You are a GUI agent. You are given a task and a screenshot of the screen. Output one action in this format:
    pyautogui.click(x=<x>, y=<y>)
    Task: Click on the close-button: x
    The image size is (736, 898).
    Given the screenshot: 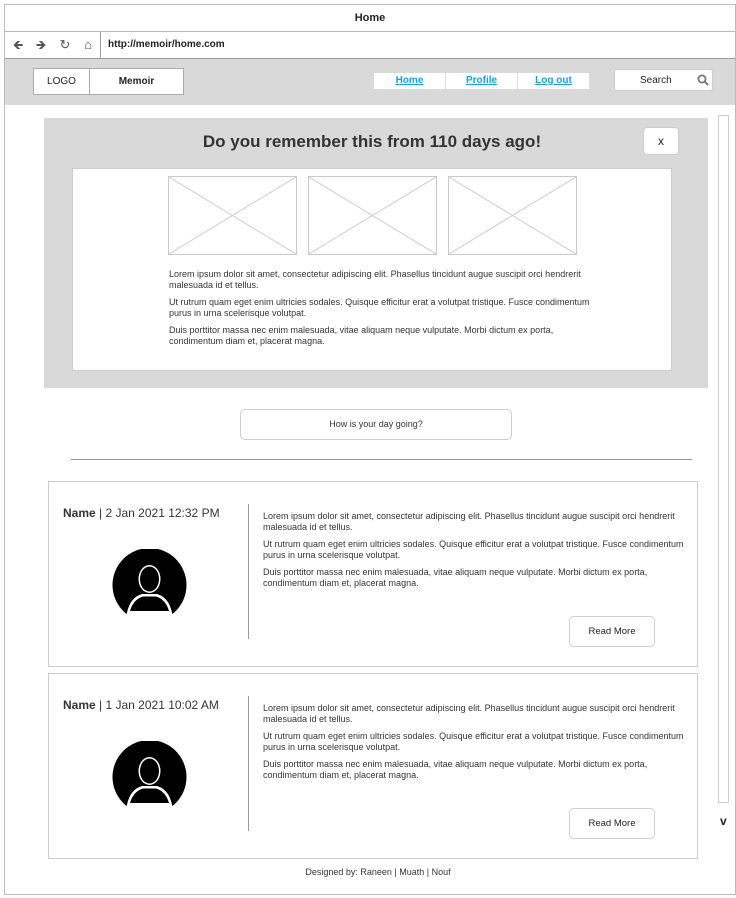 What is the action you would take?
    pyautogui.click(x=661, y=141)
    